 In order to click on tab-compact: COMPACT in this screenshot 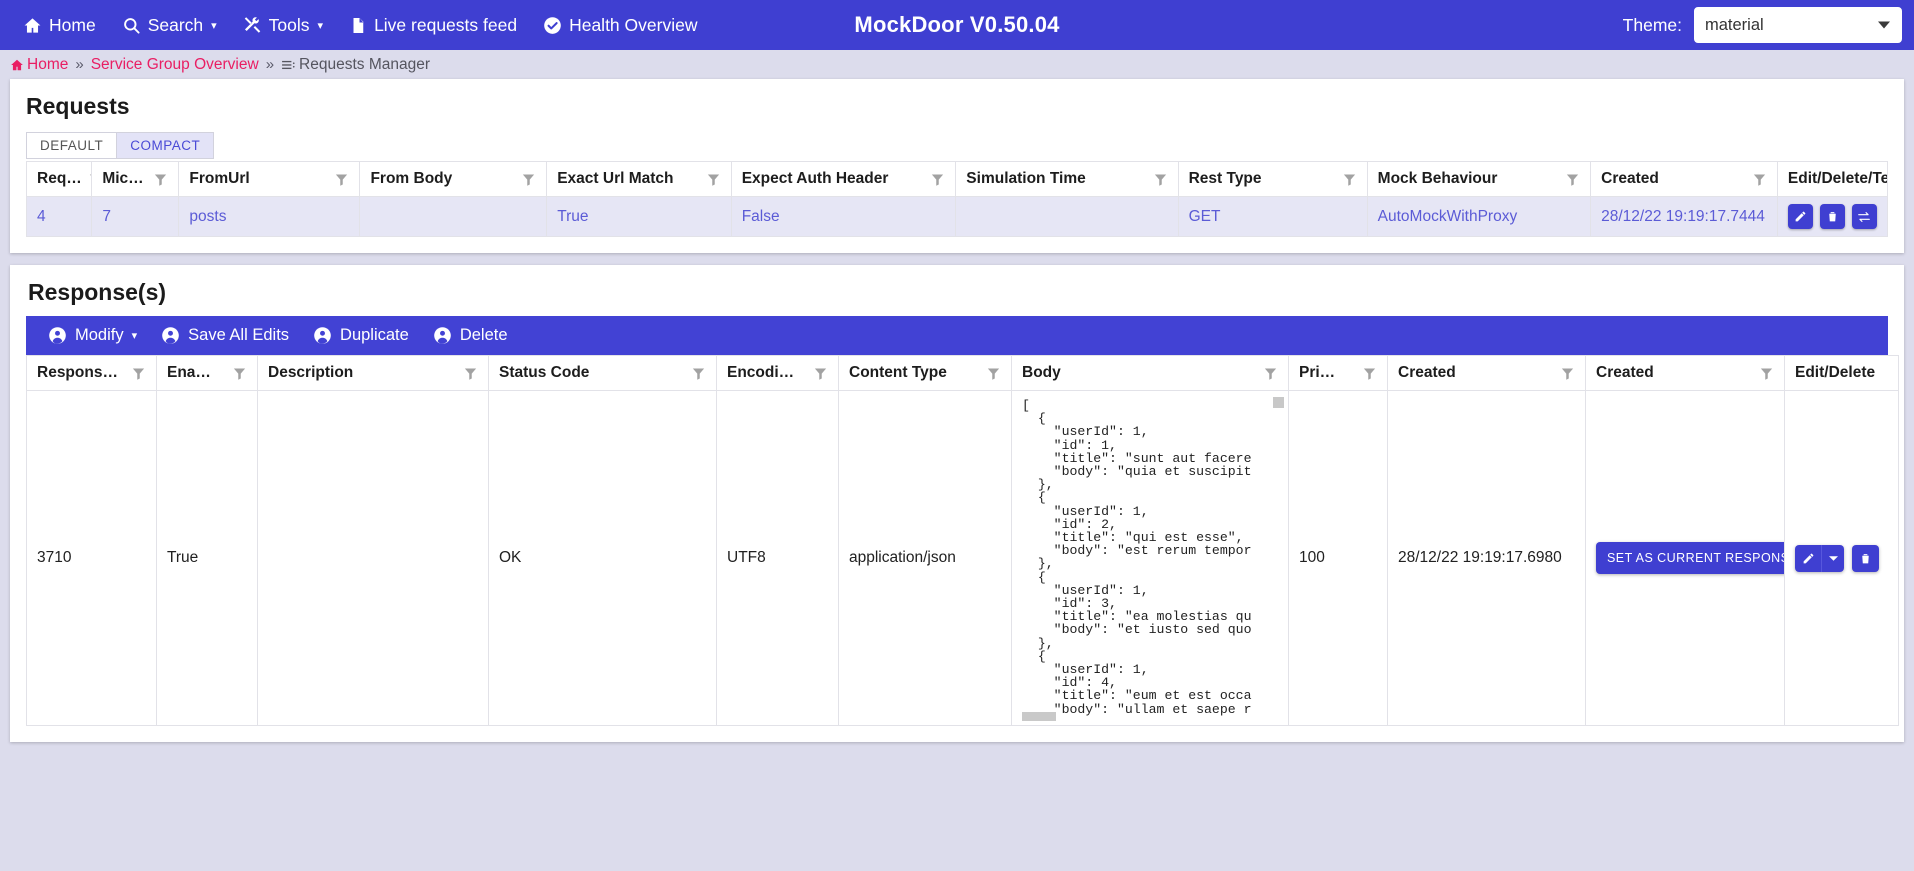, I will do `click(166, 145)`.